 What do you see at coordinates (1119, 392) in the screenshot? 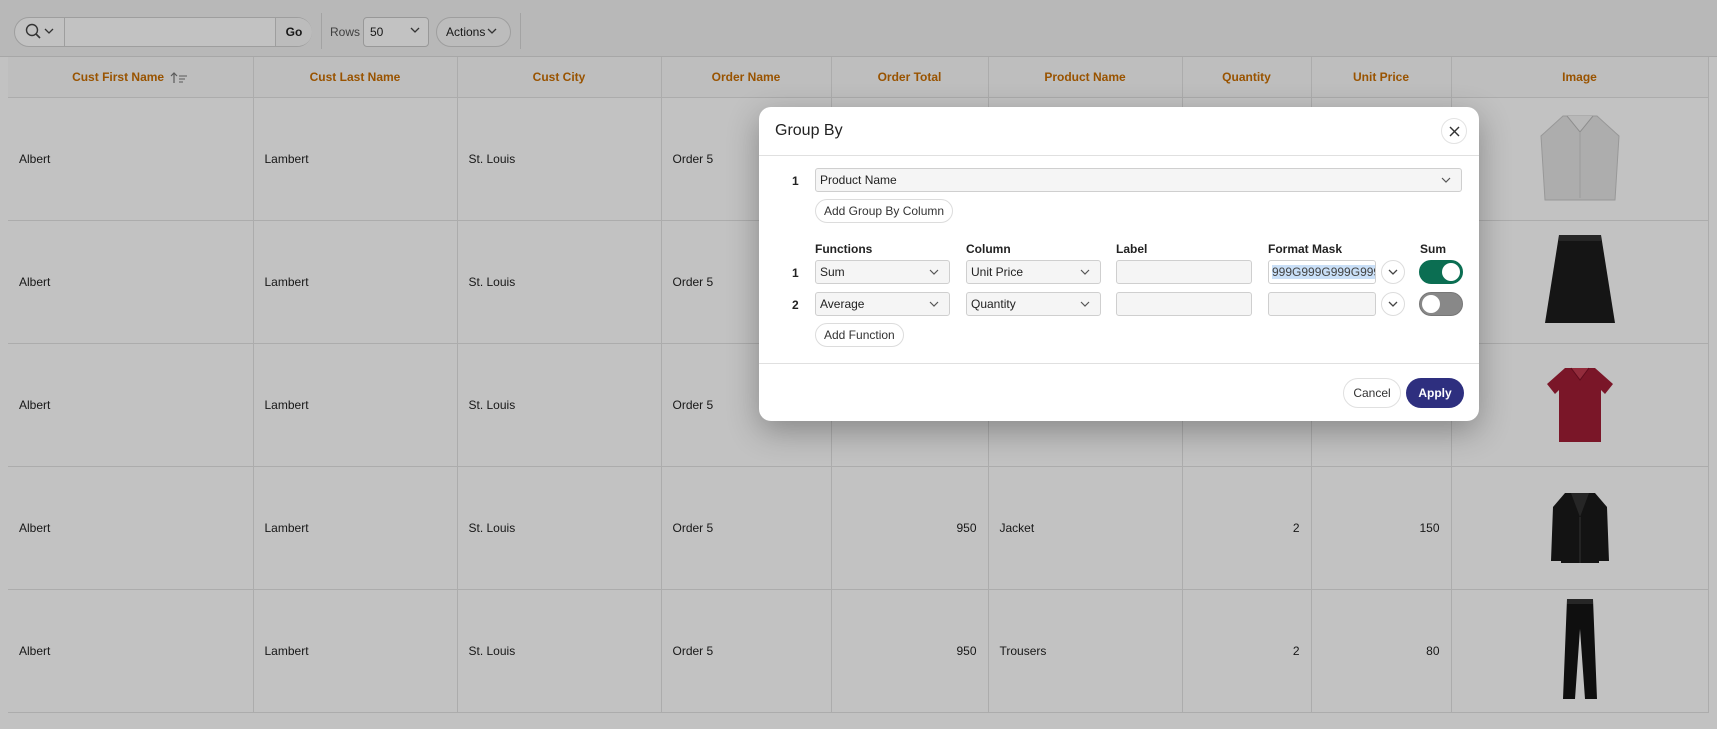
I see `dialog-footer: Cancel Apply` at bounding box center [1119, 392].